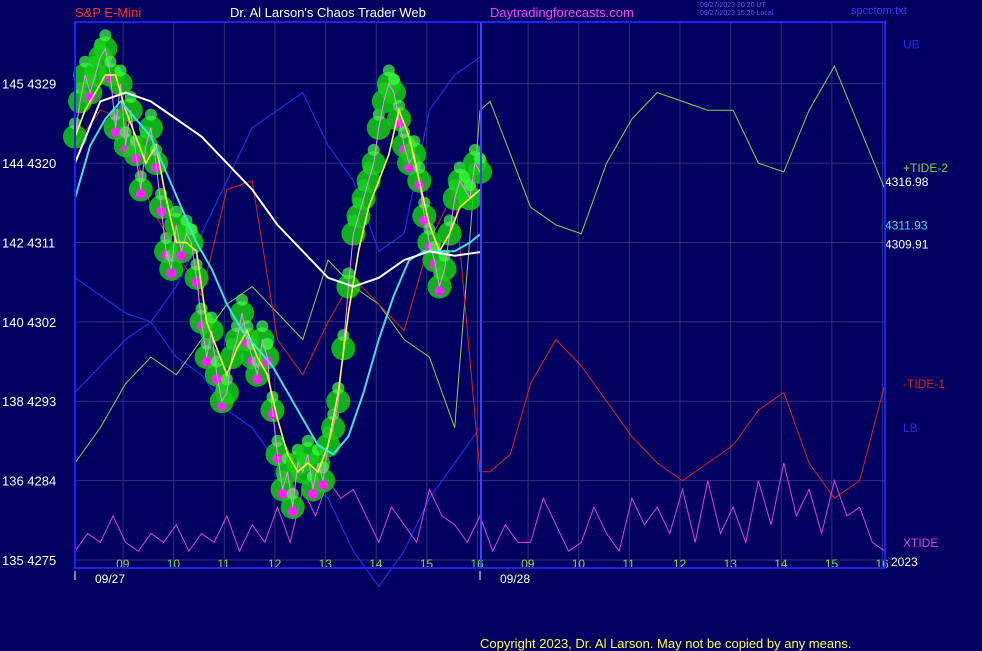 The height and width of the screenshot is (651, 982). What do you see at coordinates (906, 225) in the screenshot?
I see `ma-cyan-value: 4311.93` at bounding box center [906, 225].